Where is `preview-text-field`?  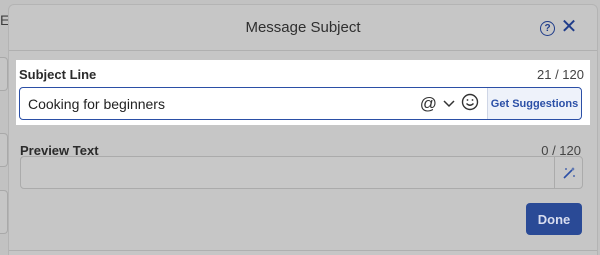
preview-text-field is located at coordinates (301, 172).